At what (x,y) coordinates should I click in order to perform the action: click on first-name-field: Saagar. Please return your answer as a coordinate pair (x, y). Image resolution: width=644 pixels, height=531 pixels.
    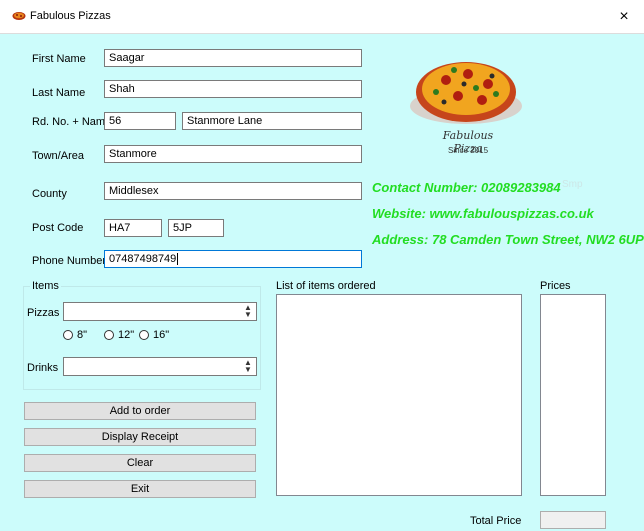
    Looking at the image, I should click on (233, 58).